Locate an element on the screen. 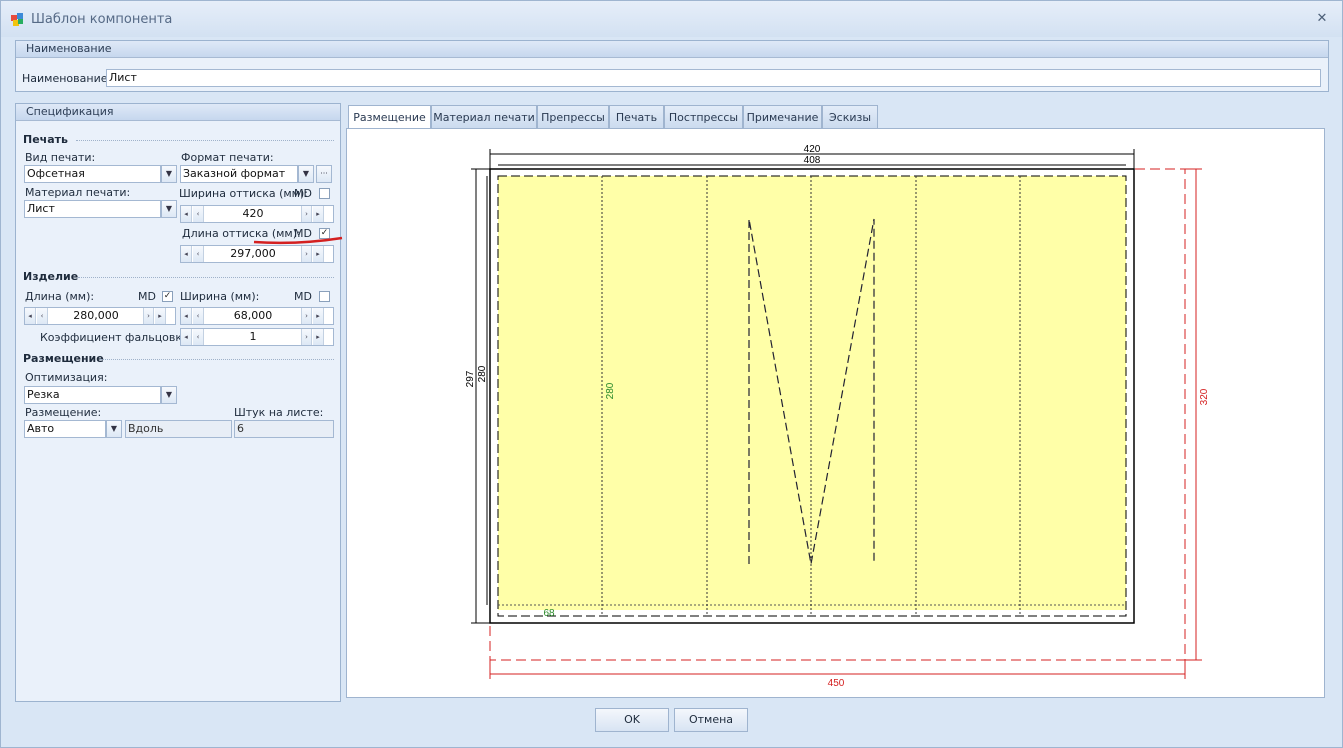 This screenshot has height=748, width=1343. print-length-value: 297,000 is located at coordinates (253, 254).